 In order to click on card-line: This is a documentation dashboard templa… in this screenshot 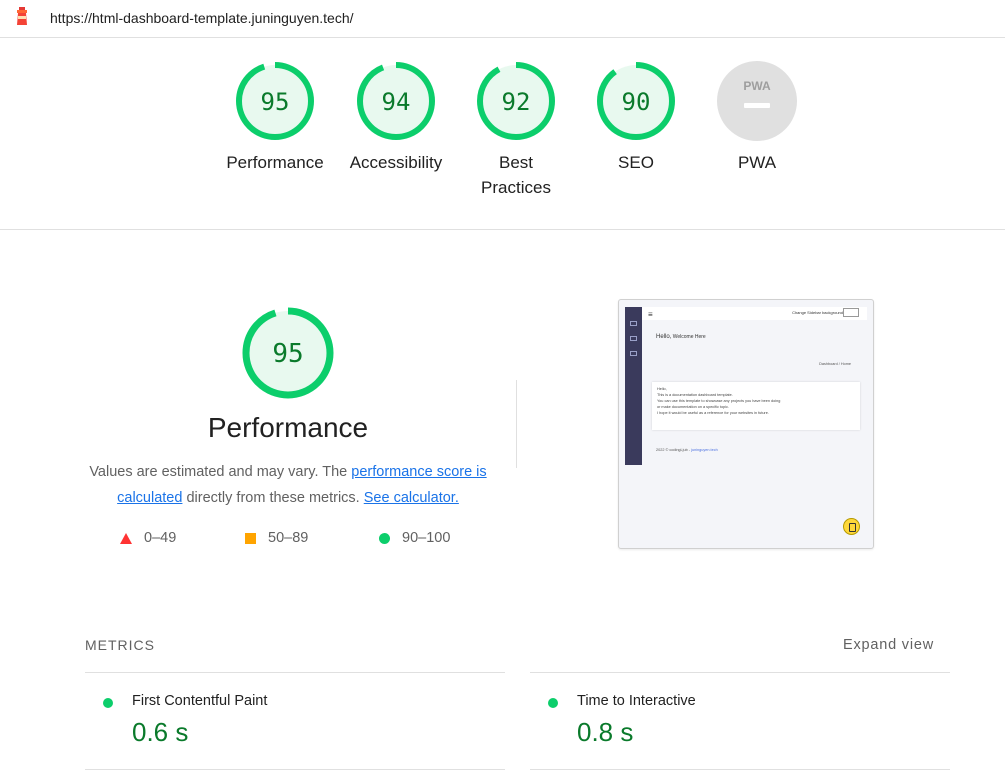, I will do `click(695, 395)`.